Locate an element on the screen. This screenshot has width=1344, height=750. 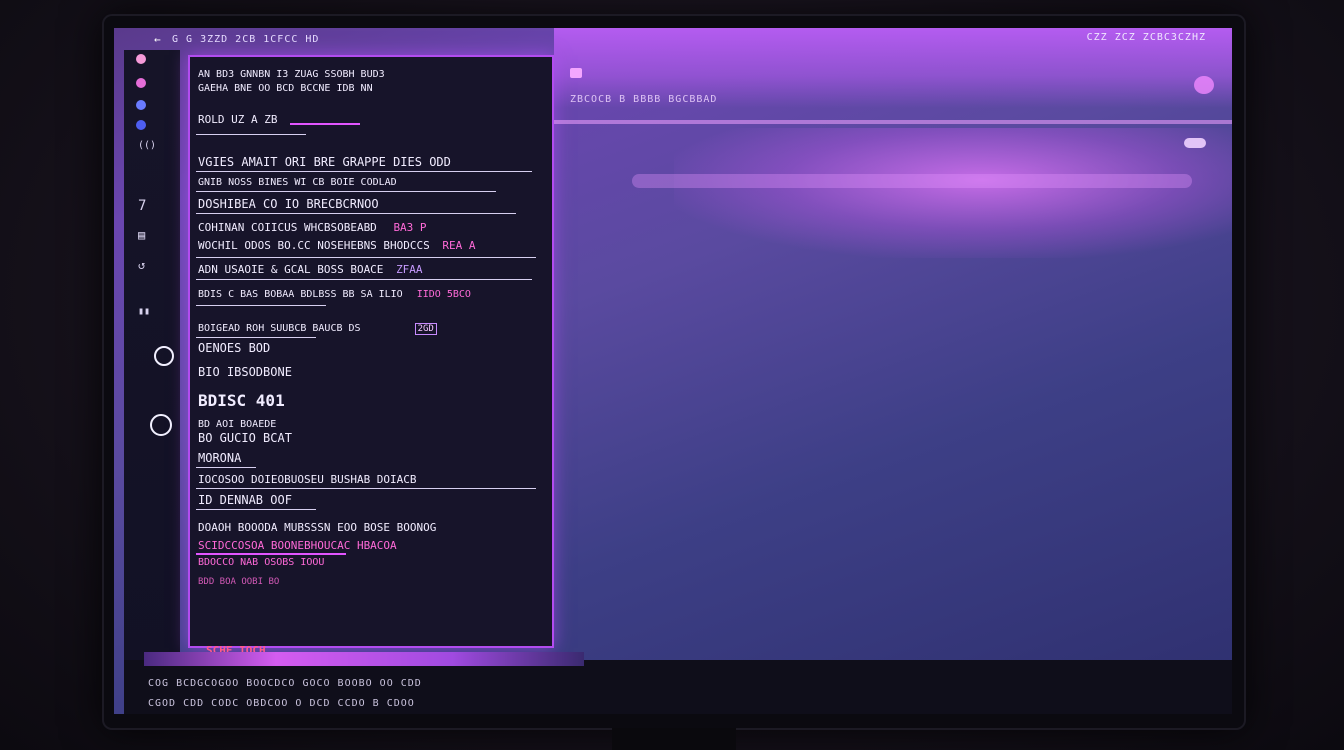
status-dot-icon is located at coordinates (1204, 85).